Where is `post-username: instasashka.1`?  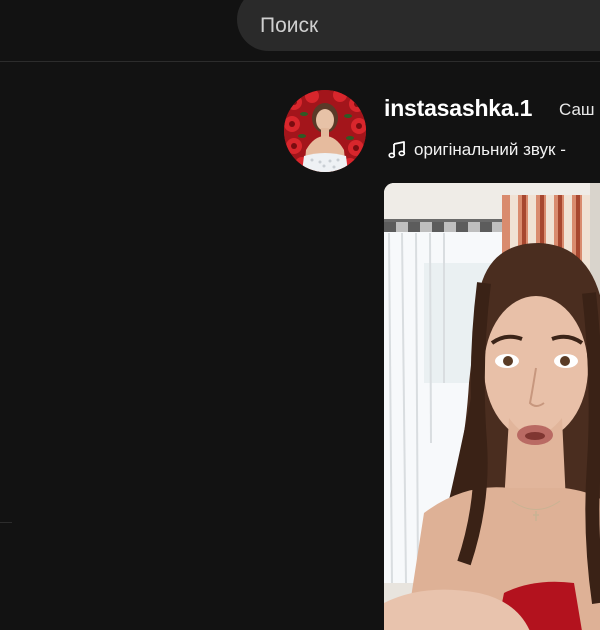
post-username: instasashka.1 is located at coordinates (458, 108).